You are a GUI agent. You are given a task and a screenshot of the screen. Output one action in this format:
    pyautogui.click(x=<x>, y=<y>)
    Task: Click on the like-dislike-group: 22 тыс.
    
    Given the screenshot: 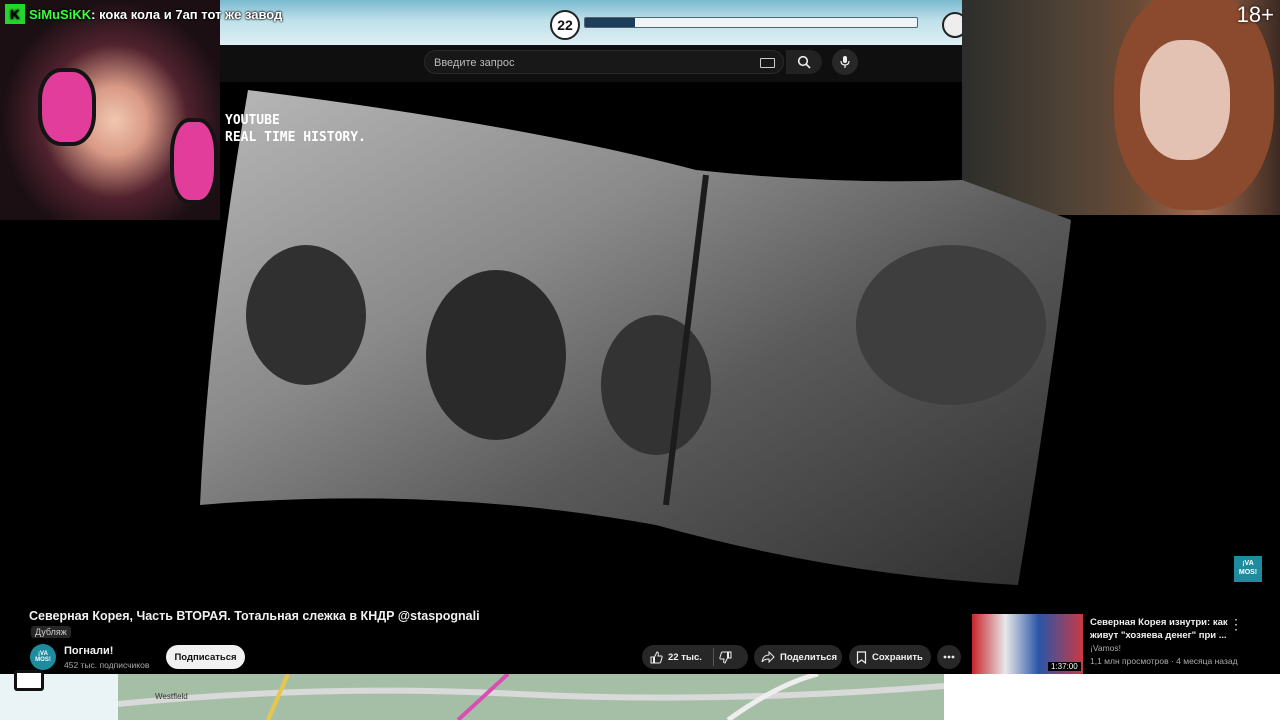 What is the action you would take?
    pyautogui.click(x=695, y=657)
    